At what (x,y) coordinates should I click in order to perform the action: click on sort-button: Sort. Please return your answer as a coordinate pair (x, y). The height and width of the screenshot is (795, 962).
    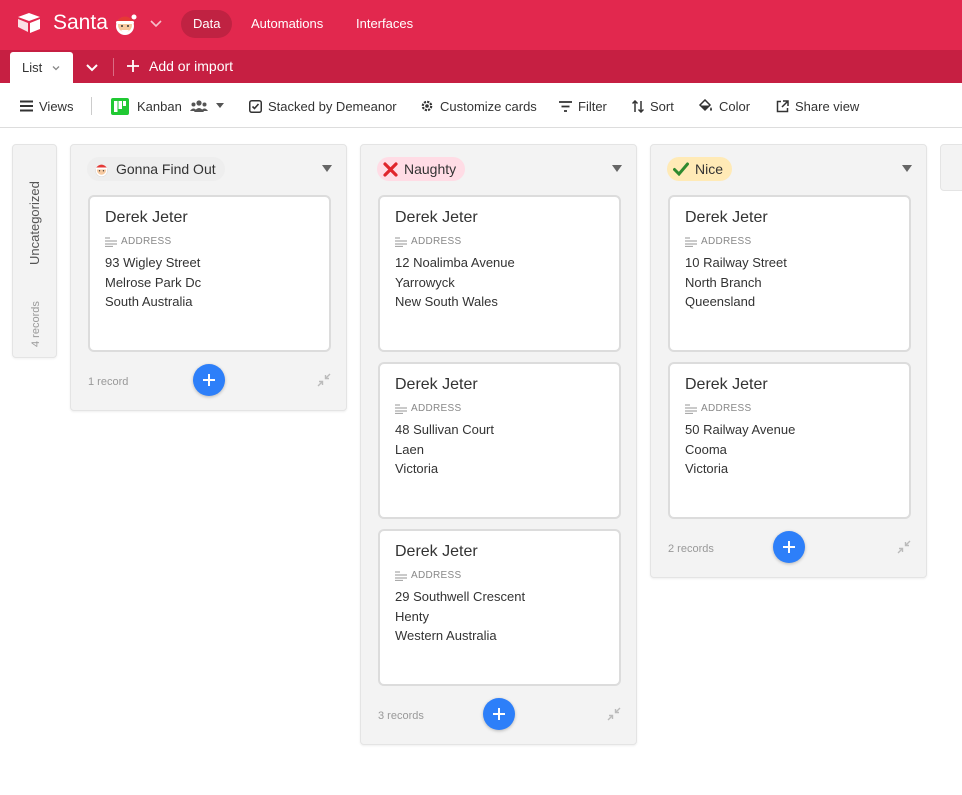
    Looking at the image, I should click on (653, 106).